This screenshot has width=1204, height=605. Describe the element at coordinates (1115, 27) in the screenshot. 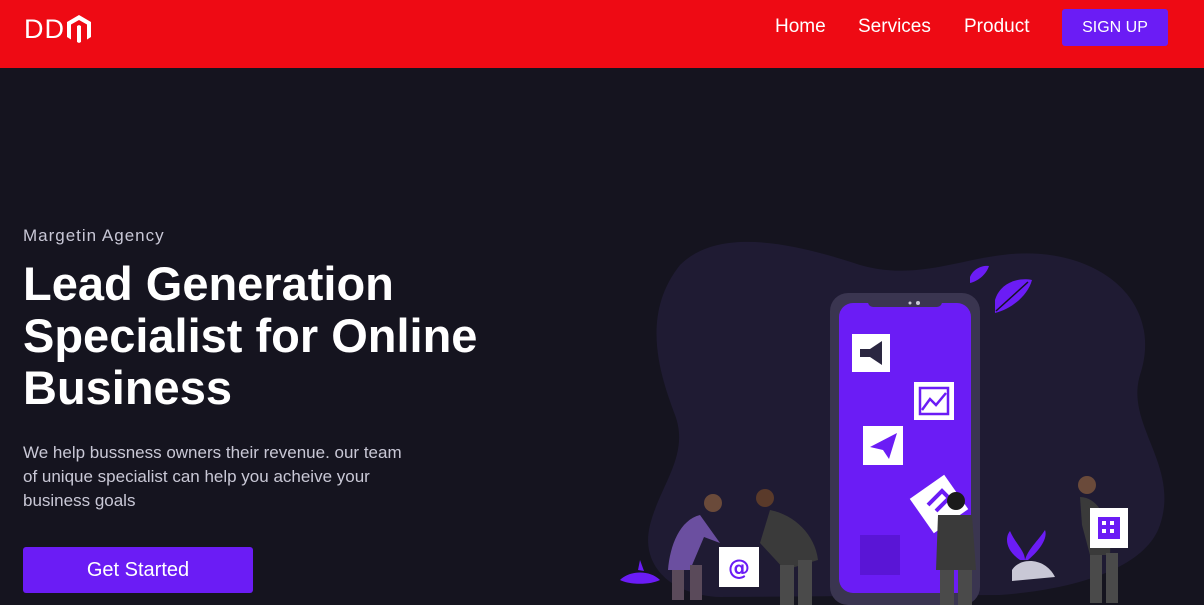

I see `sign-up-button: SIGN UP` at that location.